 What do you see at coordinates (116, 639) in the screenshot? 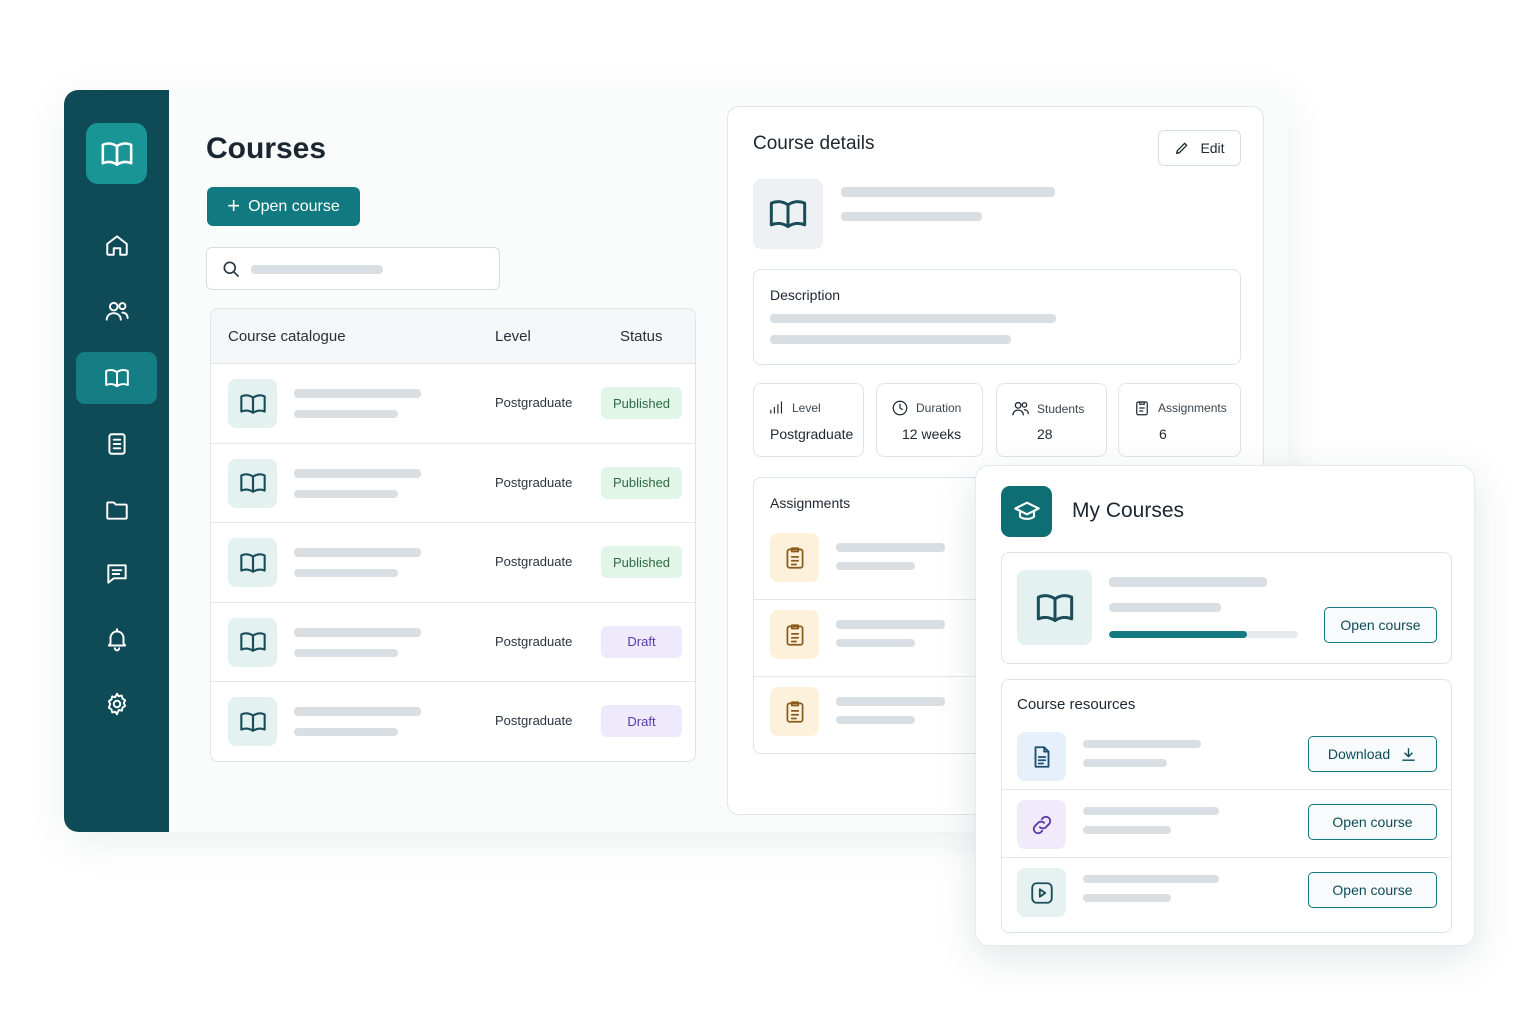
I see `nav-bell-icon` at bounding box center [116, 639].